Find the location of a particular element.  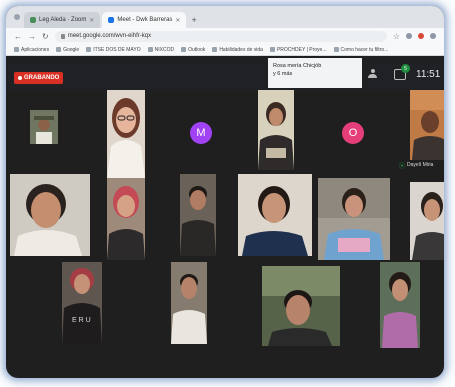

address-bar-row: ← → ↻ meet.google.com/wvn-eihfr-kqx ☆ is located at coordinates (225, 36).